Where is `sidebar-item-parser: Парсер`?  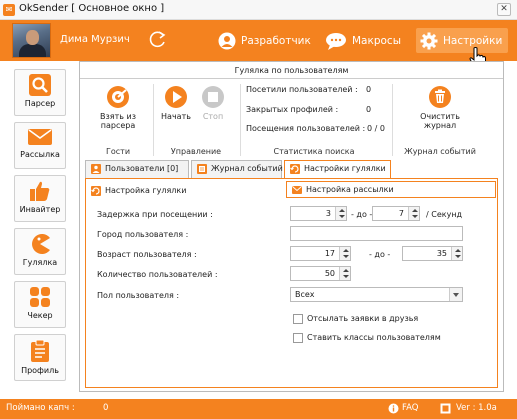
sidebar-item-parser: Парсер is located at coordinates (40, 92).